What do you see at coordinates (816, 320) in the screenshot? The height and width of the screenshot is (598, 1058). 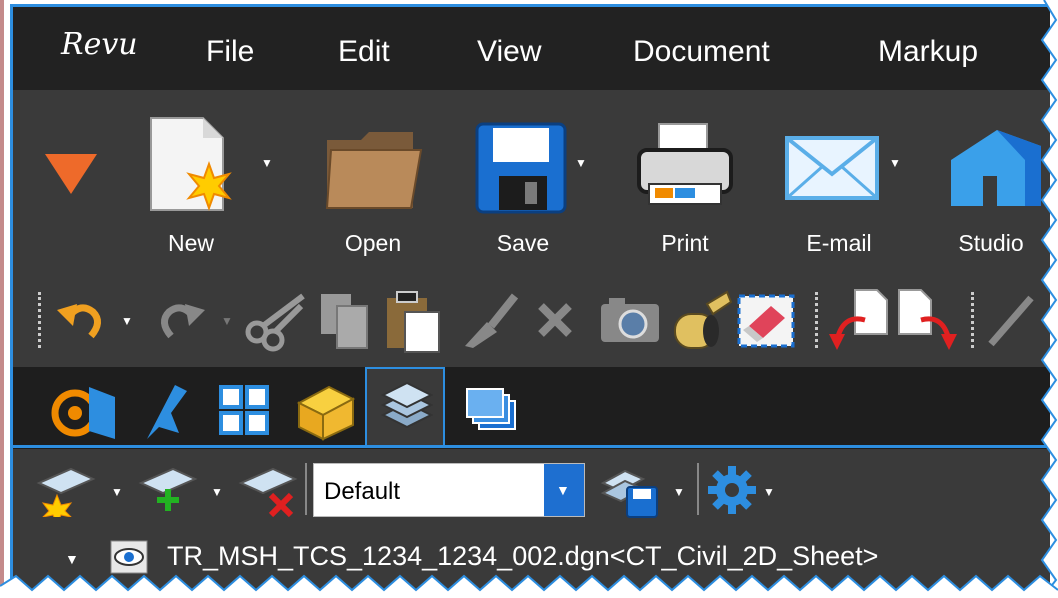 I see `toolbar-separator` at bounding box center [816, 320].